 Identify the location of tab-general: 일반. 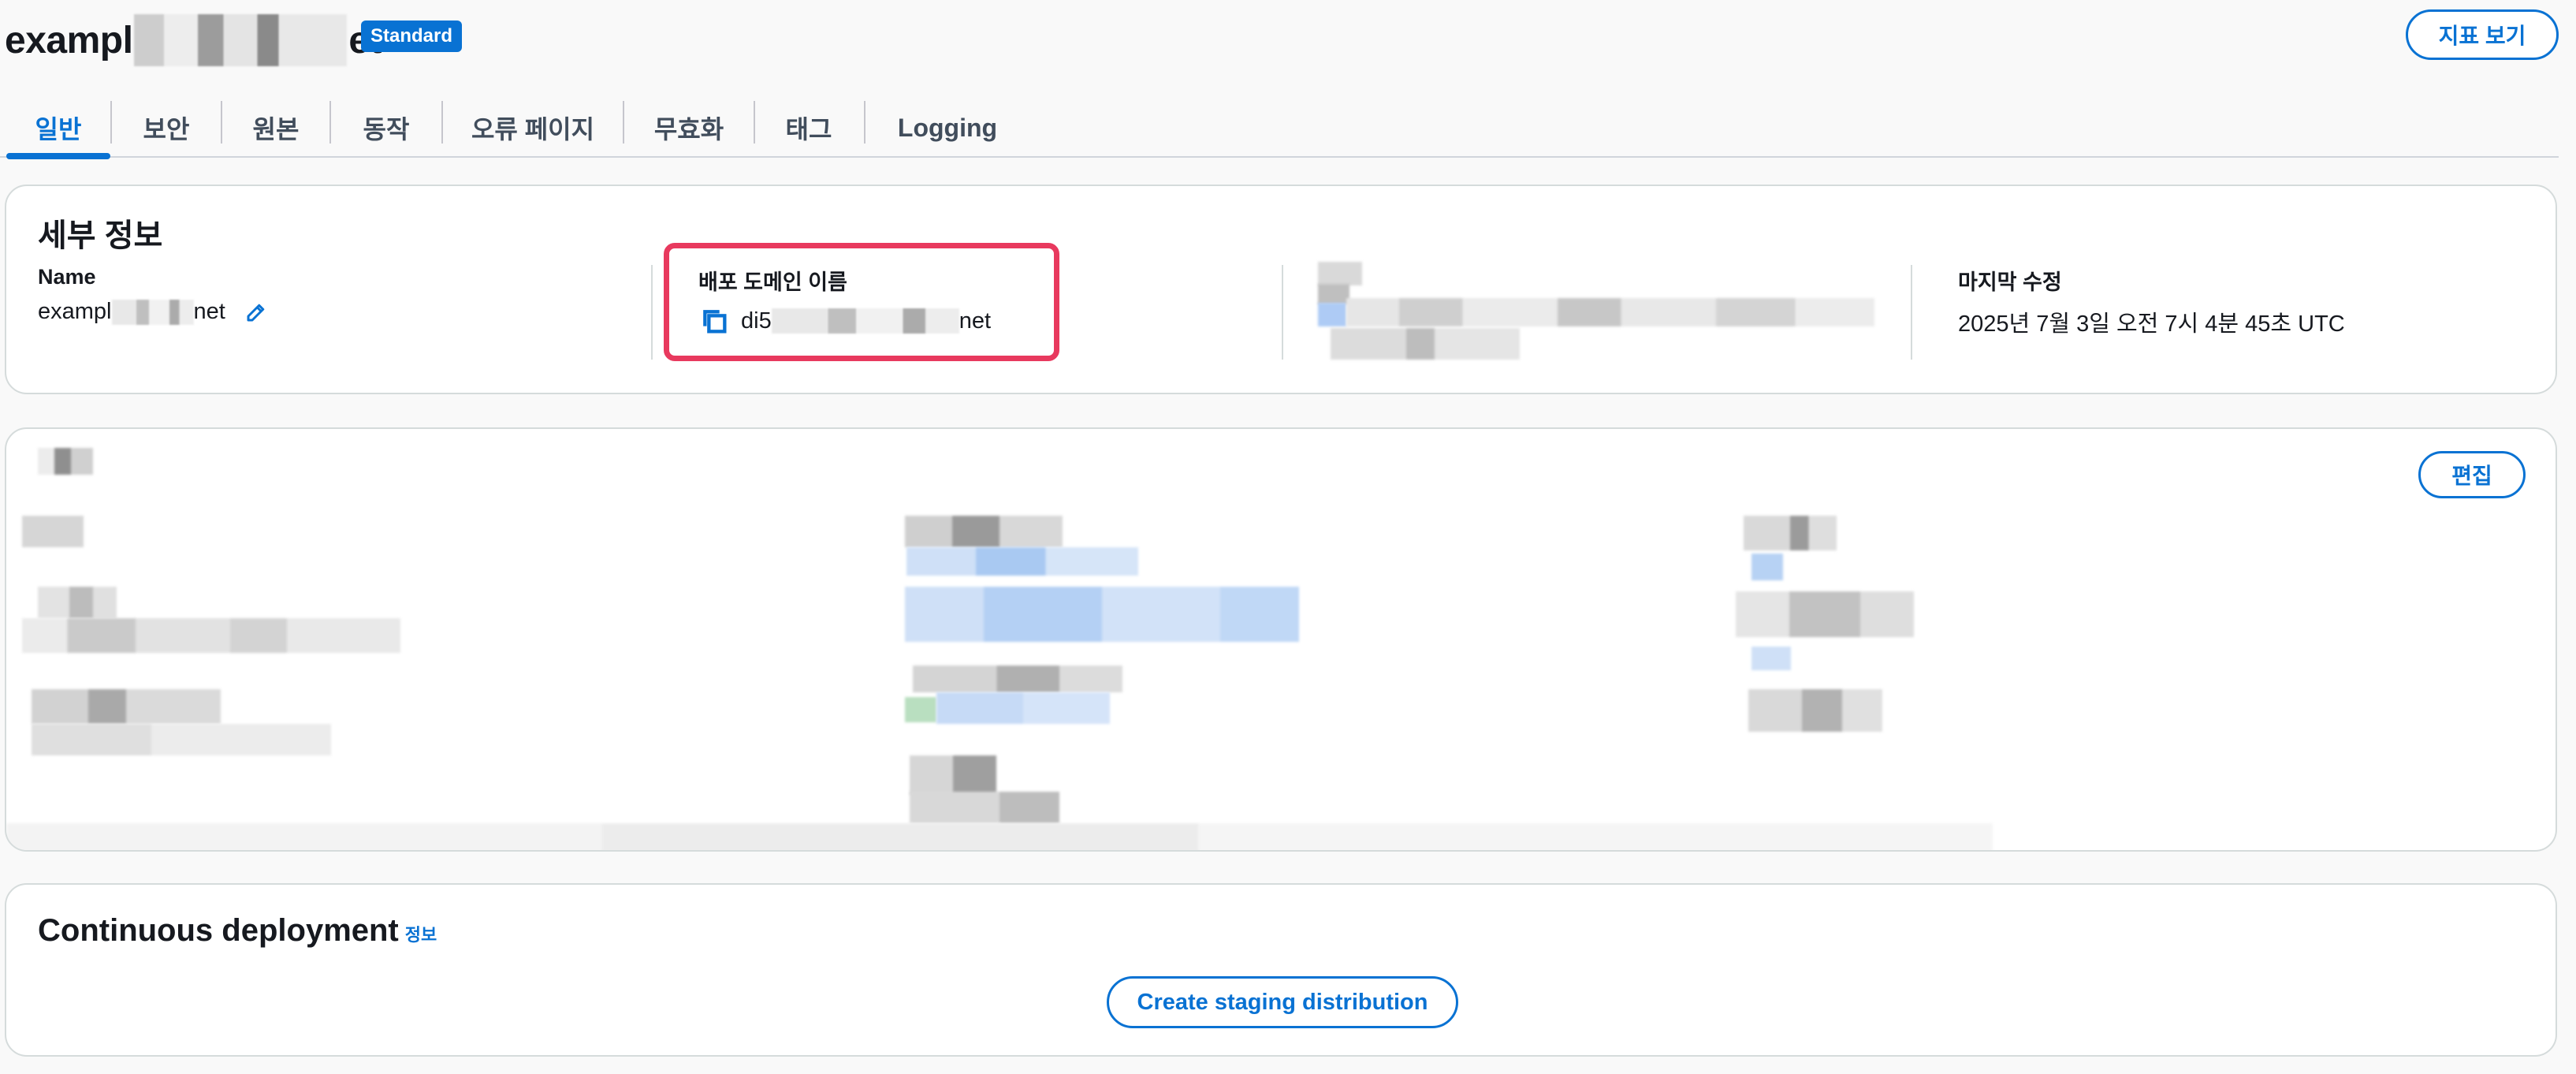
(58, 131).